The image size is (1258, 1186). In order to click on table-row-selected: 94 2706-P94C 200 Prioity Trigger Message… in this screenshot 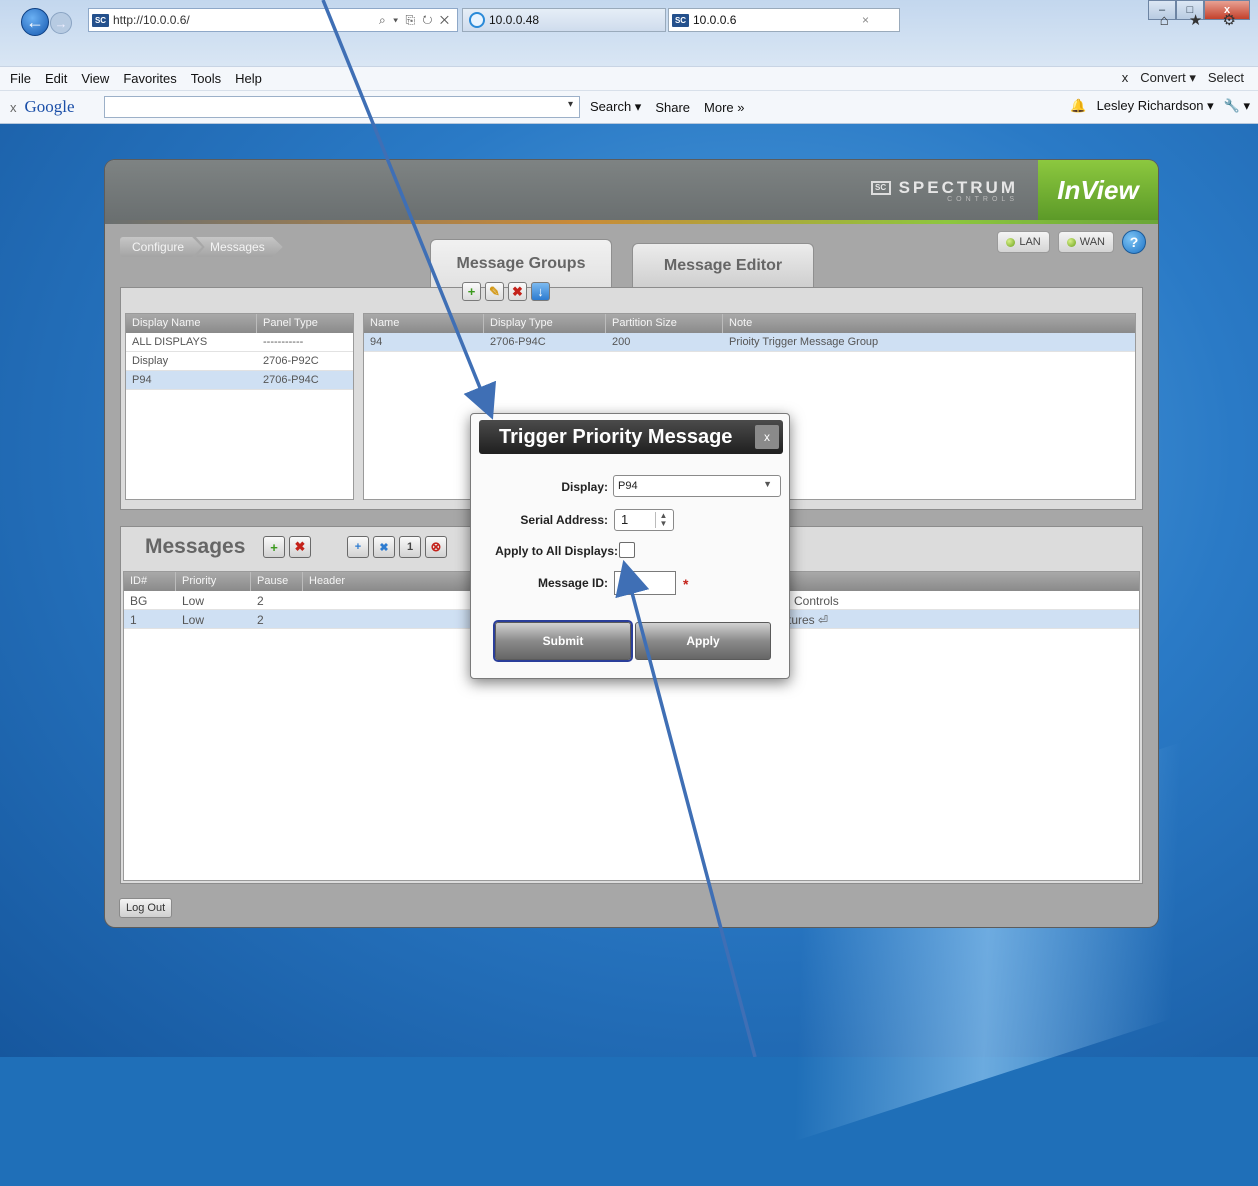, I will do `click(749, 342)`.